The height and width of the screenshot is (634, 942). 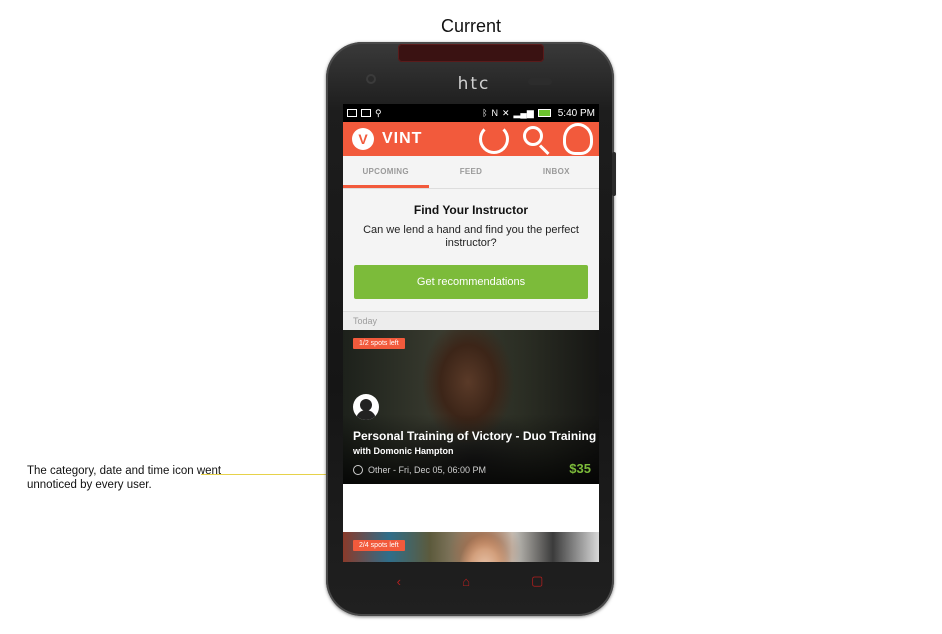 I want to click on proximity-sensor, so click(x=540, y=81).